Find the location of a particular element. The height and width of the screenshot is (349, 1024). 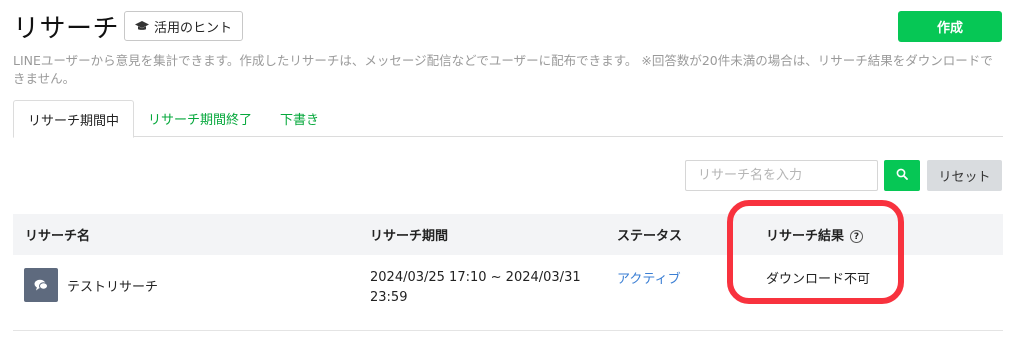

hint-button: 活用のヒント is located at coordinates (184, 26).